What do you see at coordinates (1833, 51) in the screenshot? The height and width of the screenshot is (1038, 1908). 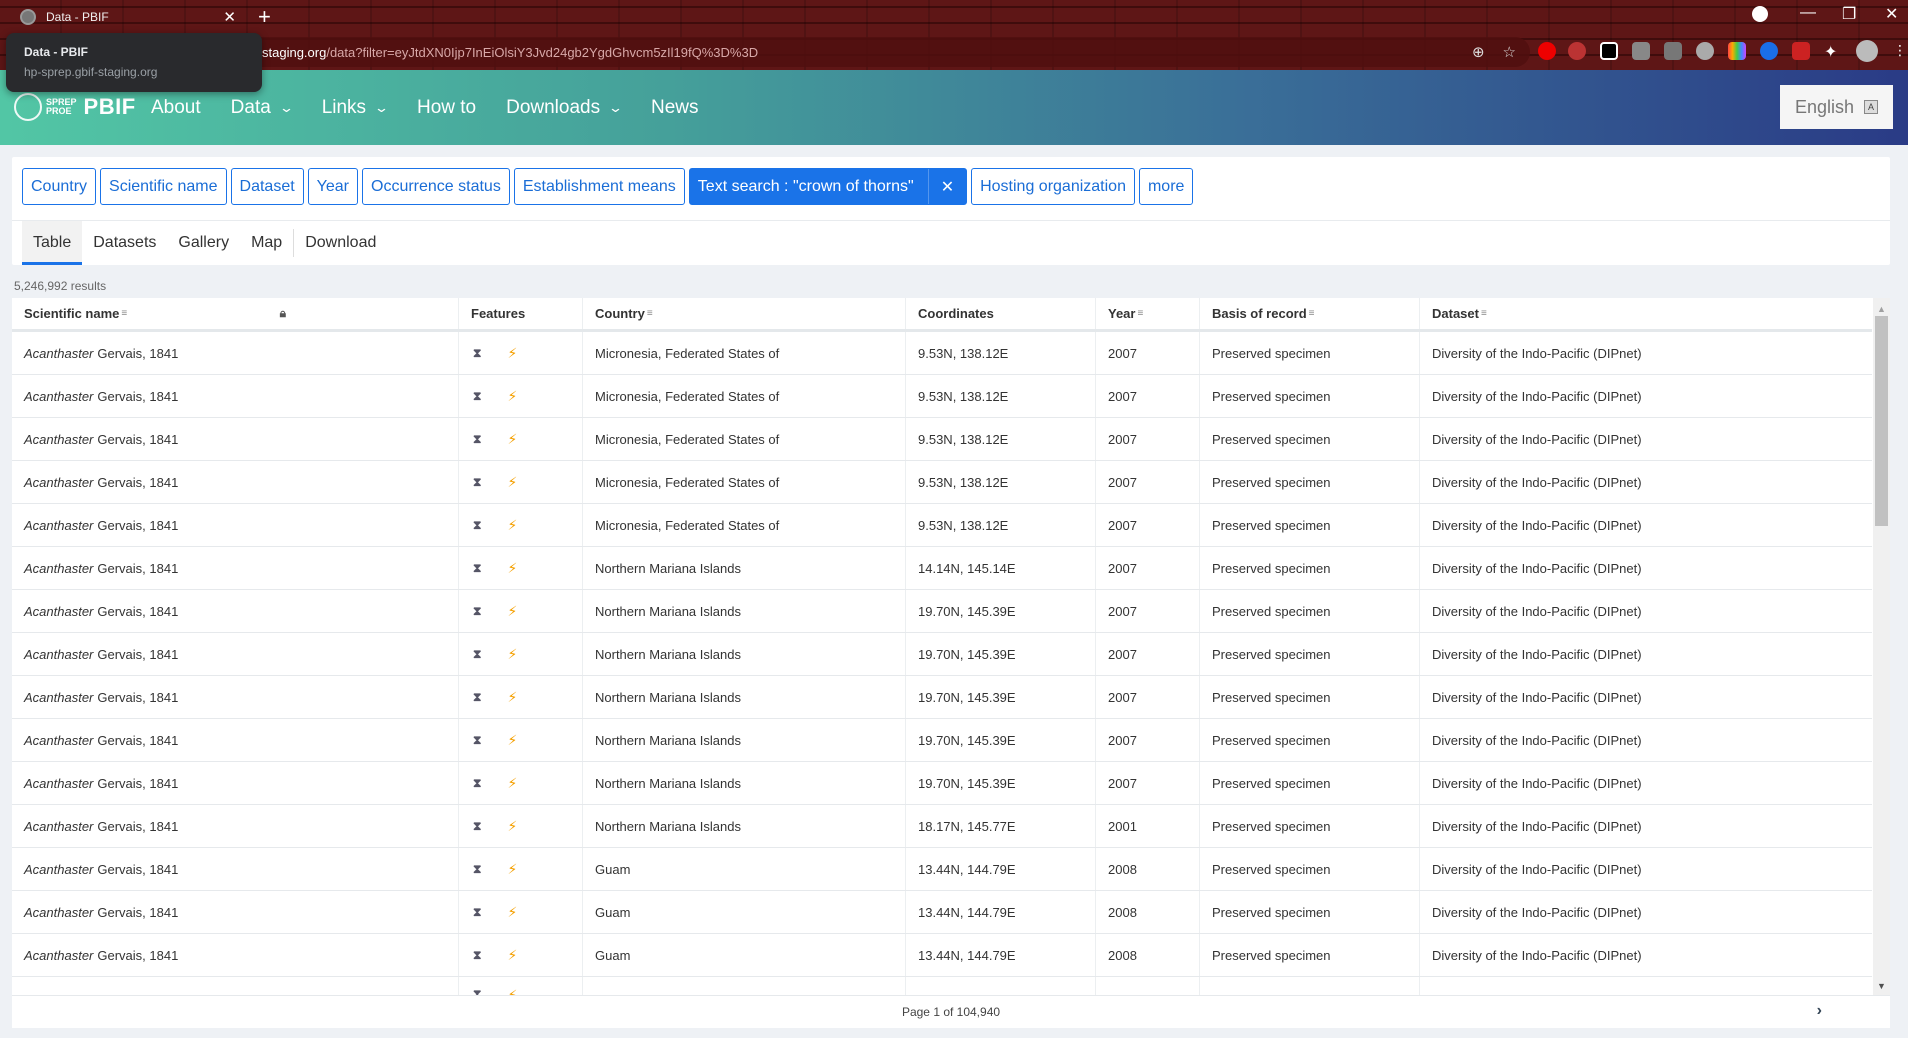 I see `puzzle-extensions-icon: ✦` at bounding box center [1833, 51].